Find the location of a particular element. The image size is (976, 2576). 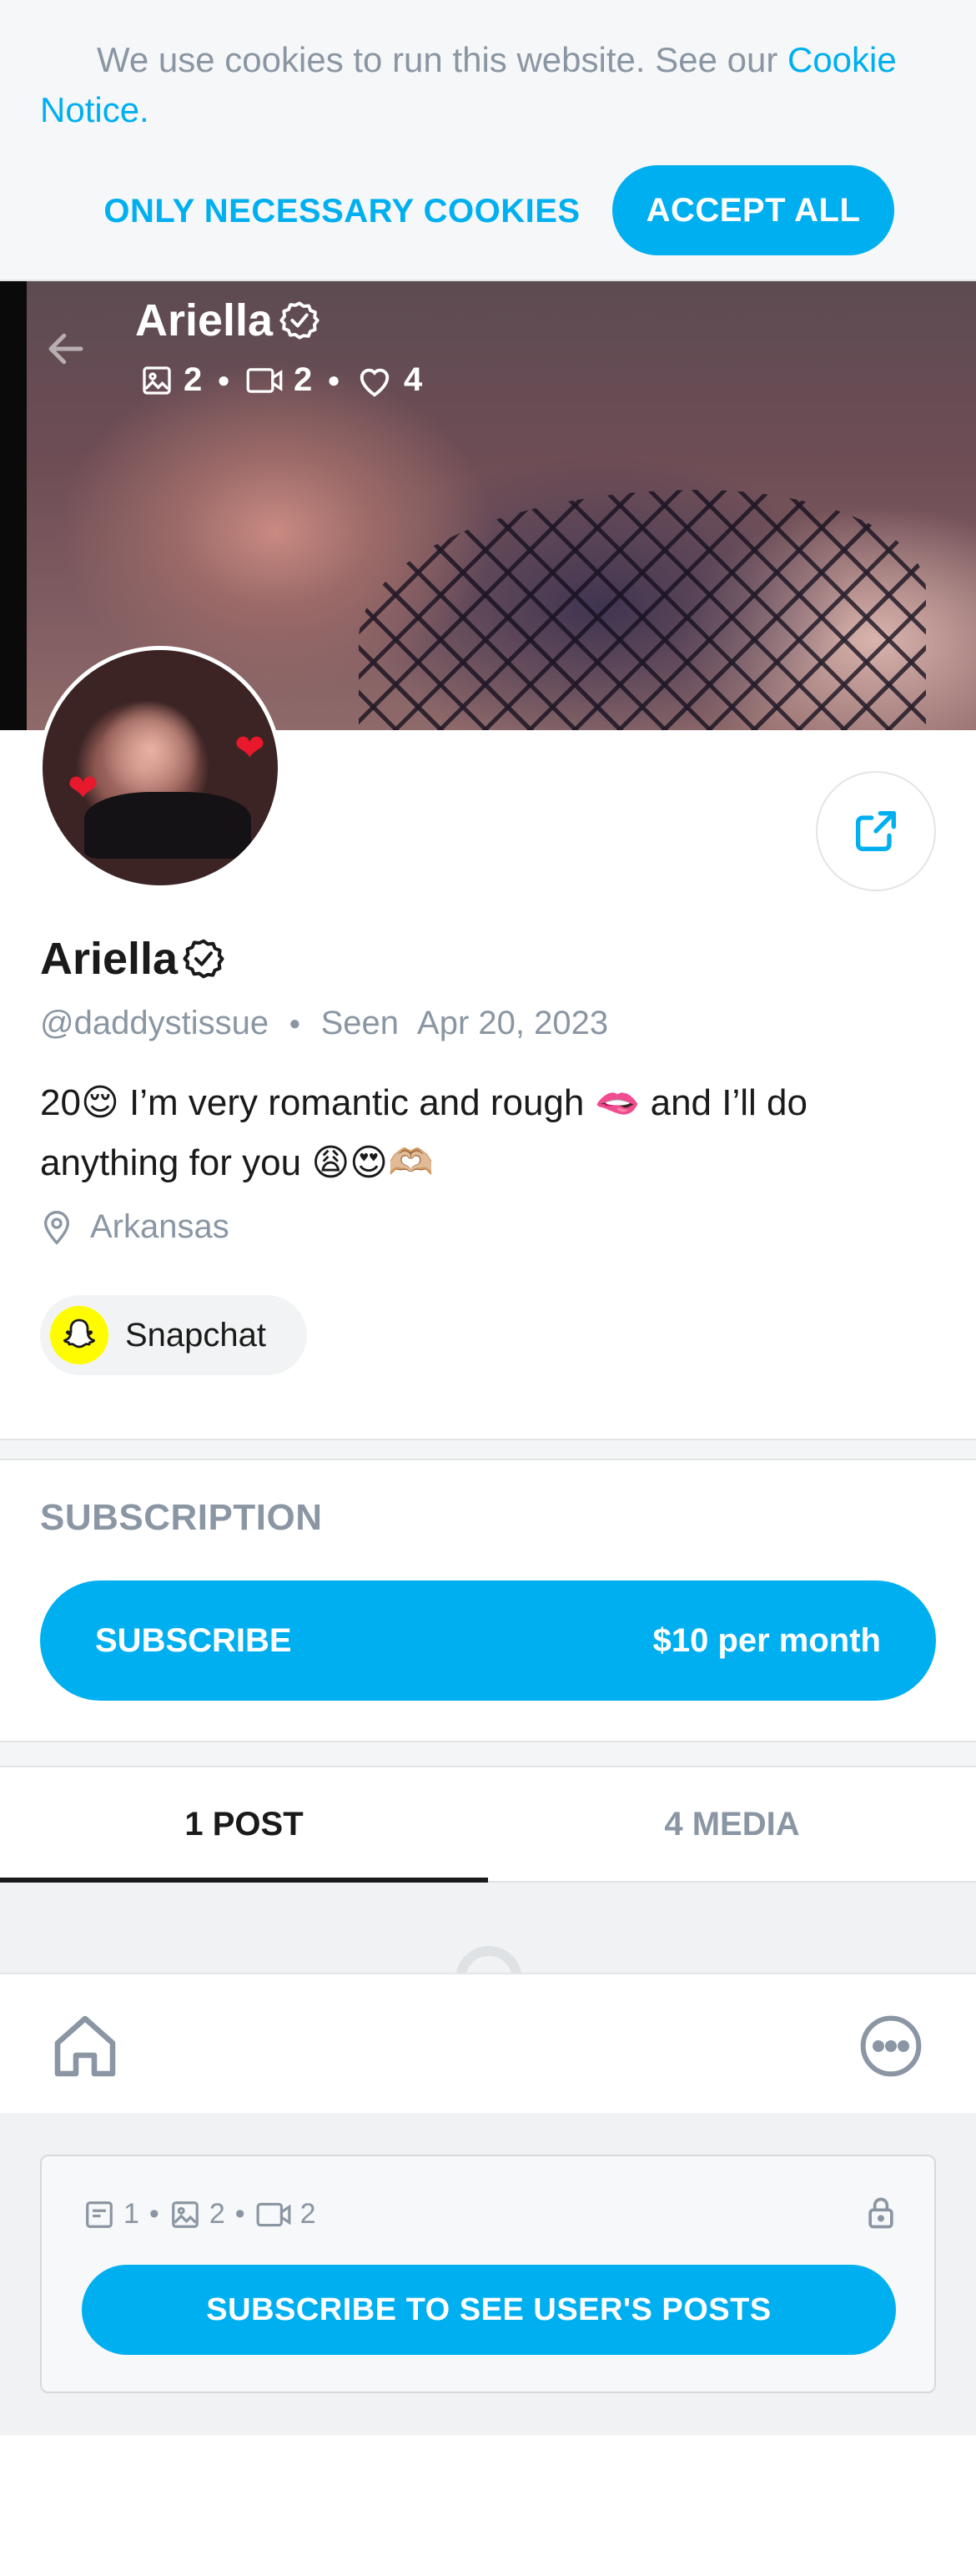

tab-posts: 1 POST is located at coordinates (244, 1825).